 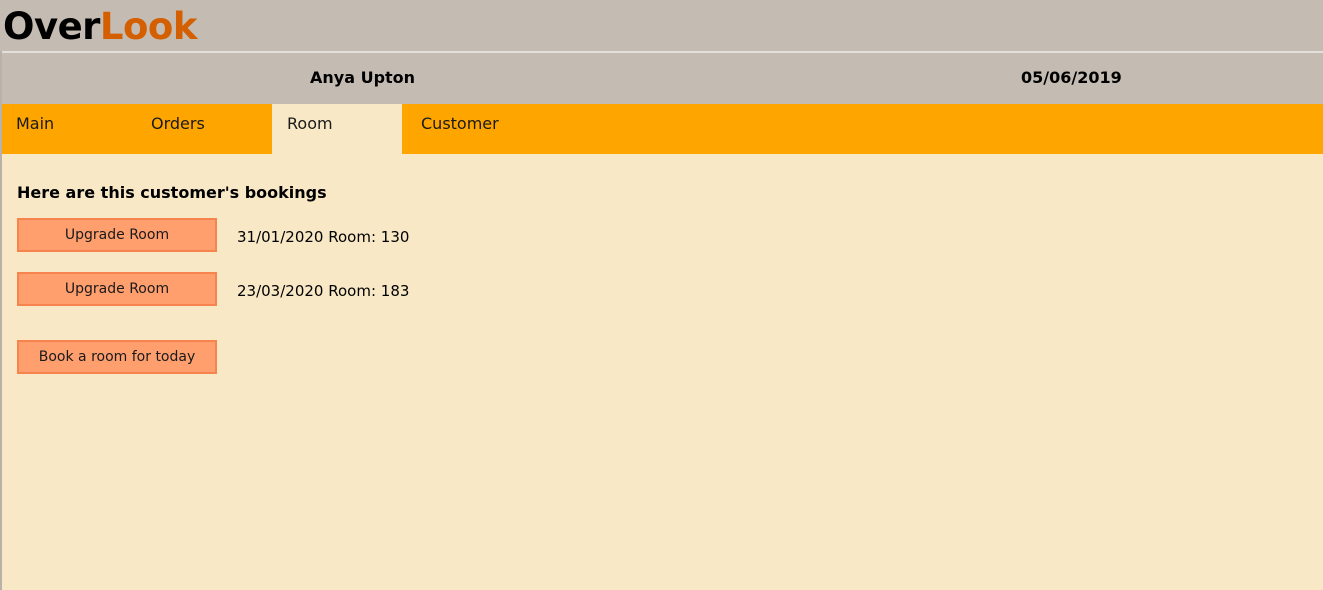 What do you see at coordinates (1, 320) in the screenshot?
I see `window-left-edge` at bounding box center [1, 320].